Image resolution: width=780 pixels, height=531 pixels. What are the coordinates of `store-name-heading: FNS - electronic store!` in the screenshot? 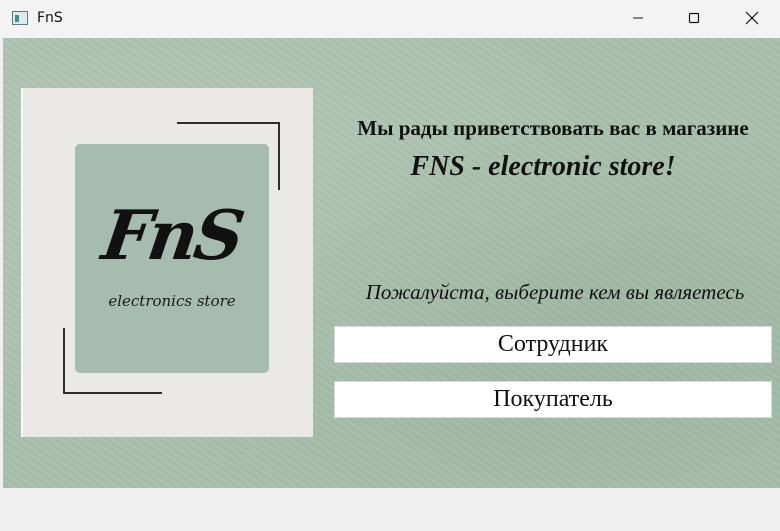 It's located at (543, 166).